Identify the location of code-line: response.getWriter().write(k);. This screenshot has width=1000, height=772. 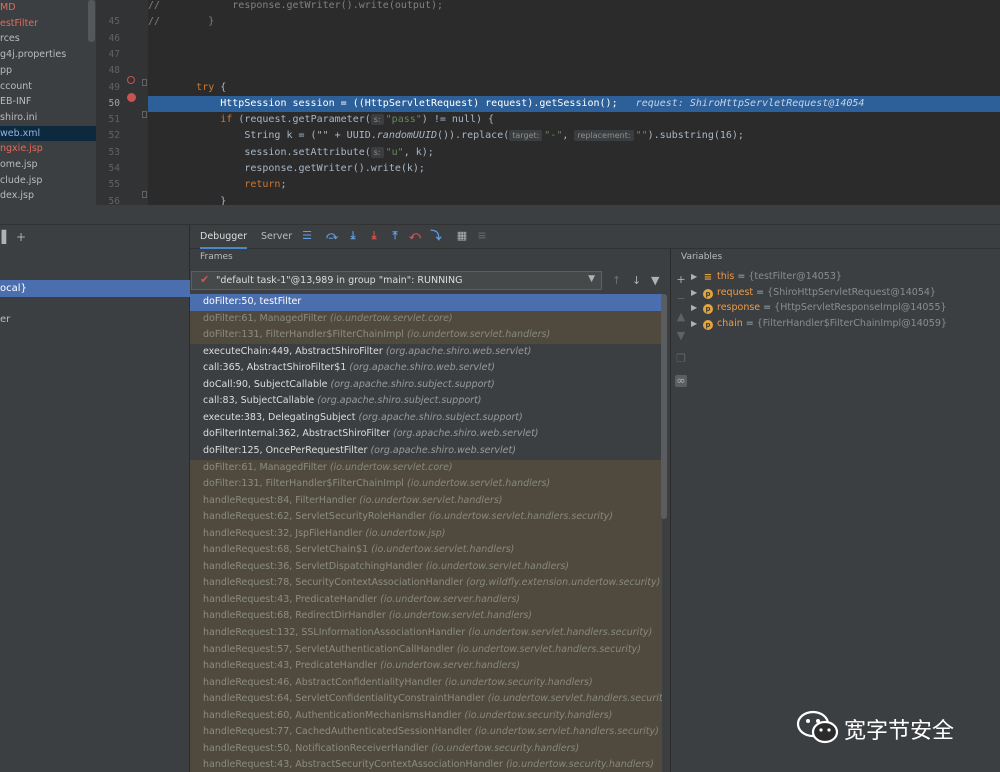
(574, 169).